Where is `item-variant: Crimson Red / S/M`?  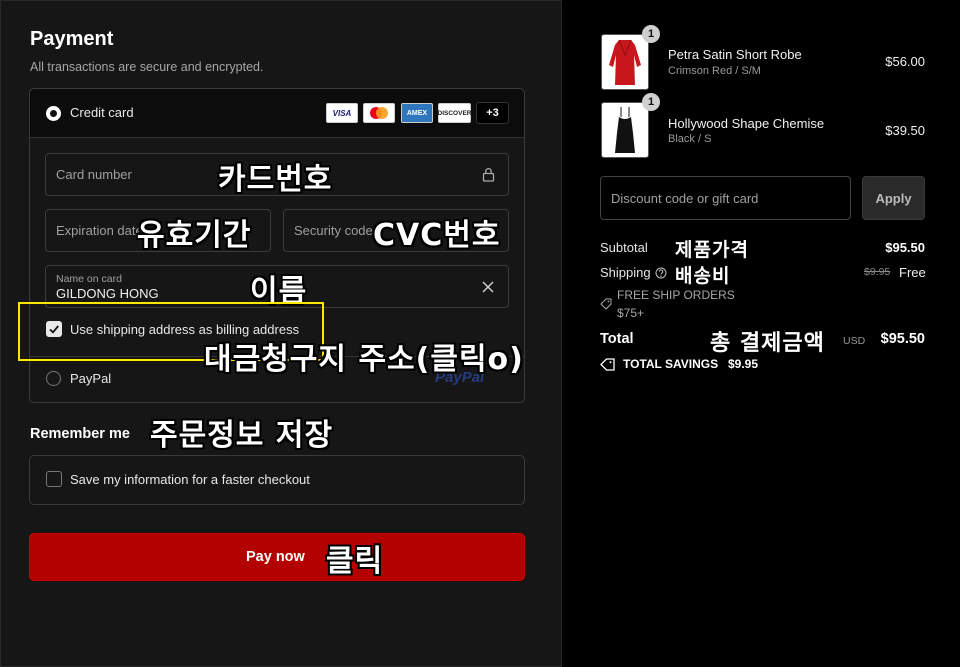
item-variant: Crimson Red / S/M is located at coordinates (714, 71).